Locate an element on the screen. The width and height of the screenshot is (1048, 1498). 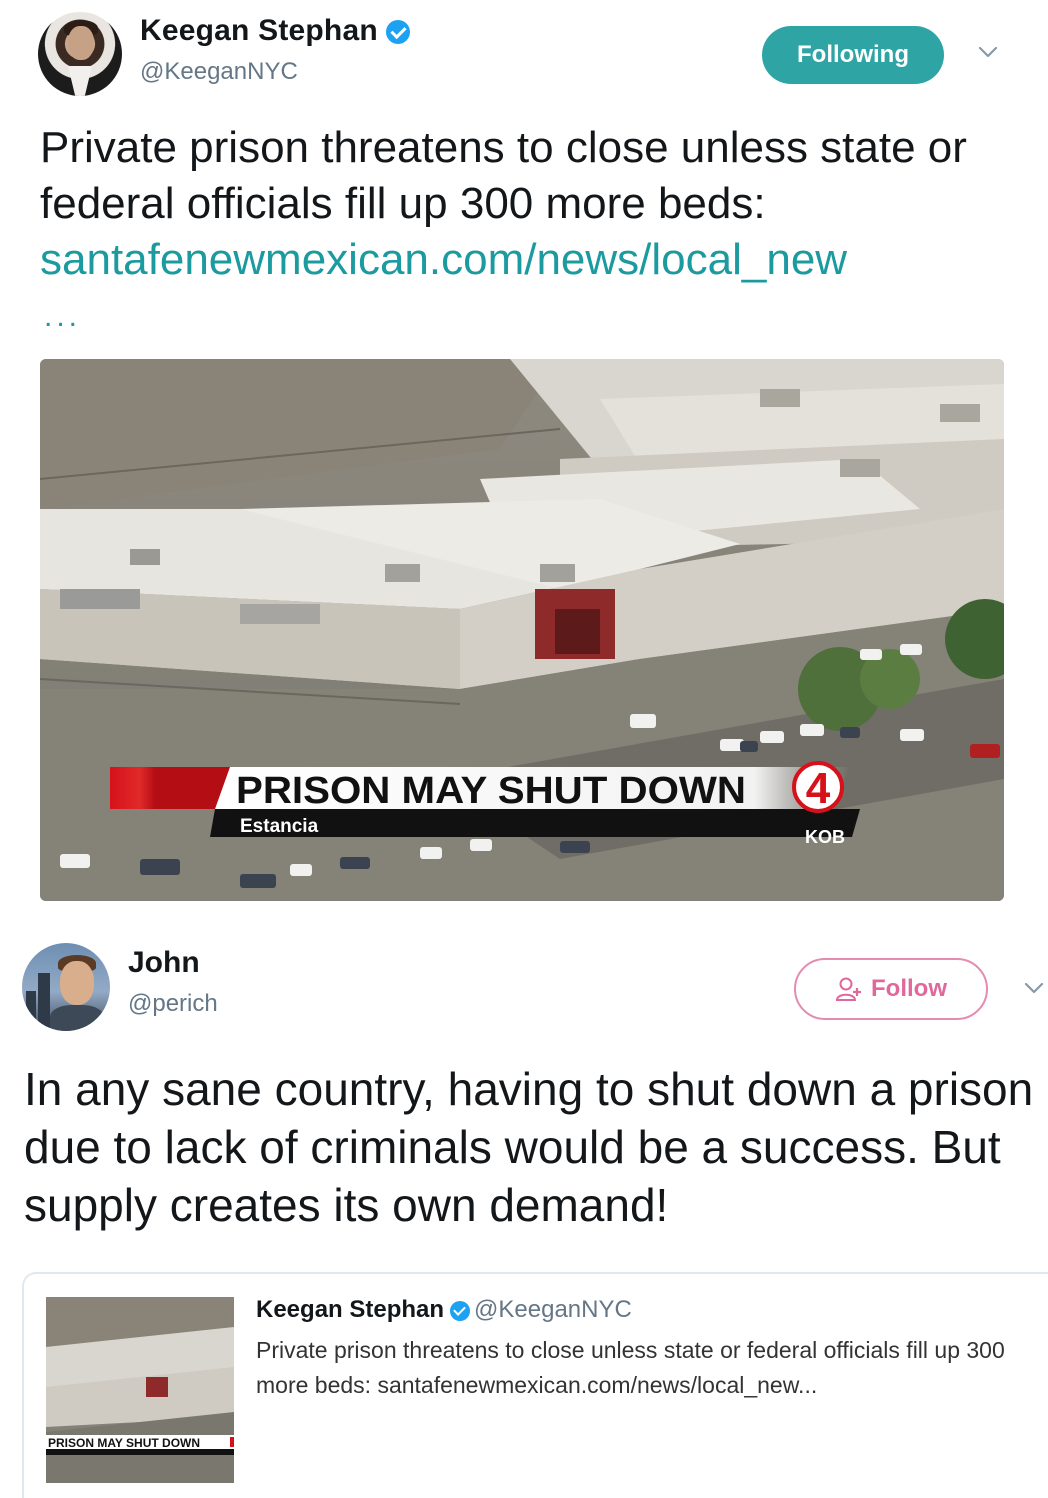
quoted-author: Keegan Stephan @KeeganNYC is located at coordinates (444, 1310).